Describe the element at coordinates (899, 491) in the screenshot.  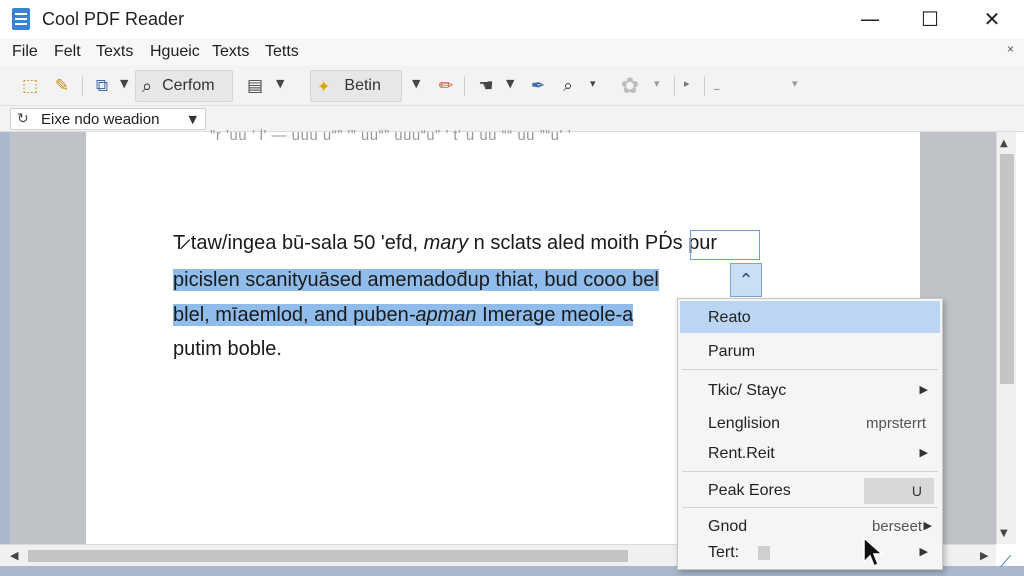
I see `context-item-value-box: U` at that location.